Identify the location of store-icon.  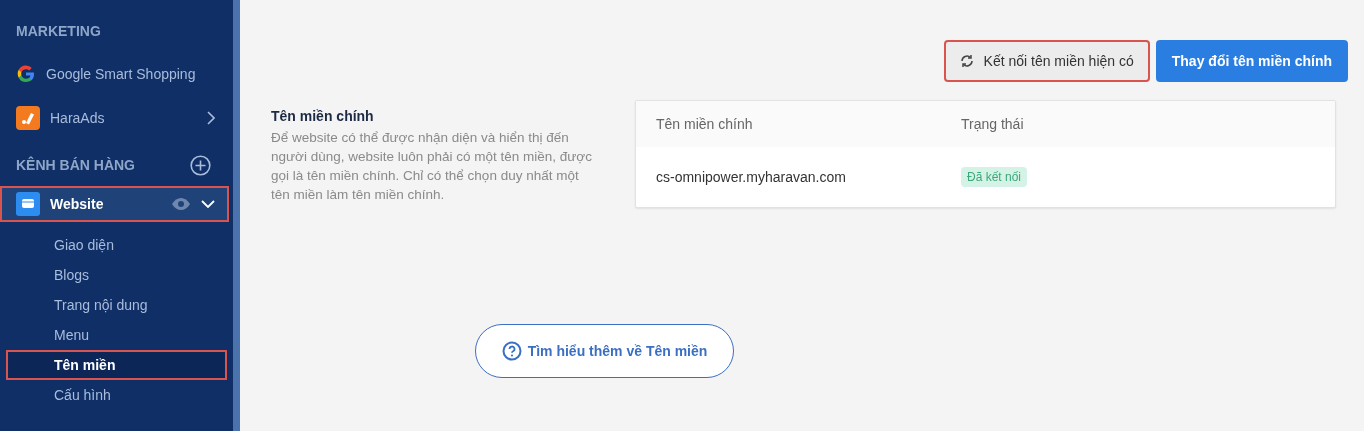
(28, 204).